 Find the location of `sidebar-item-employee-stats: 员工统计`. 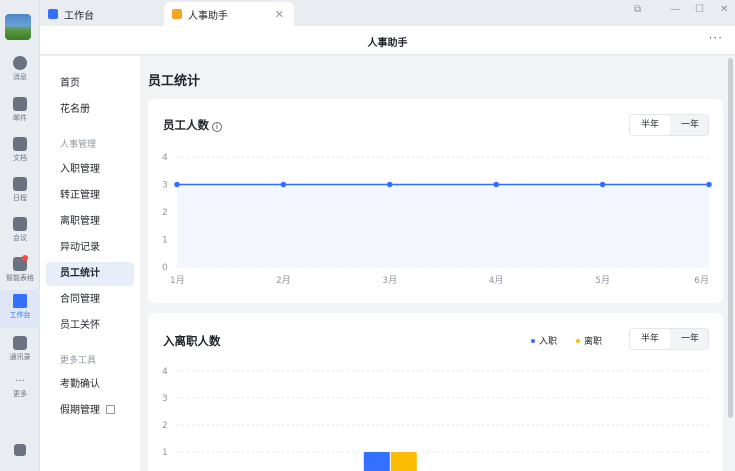

sidebar-item-employee-stats: 员工统计 is located at coordinates (90, 274).